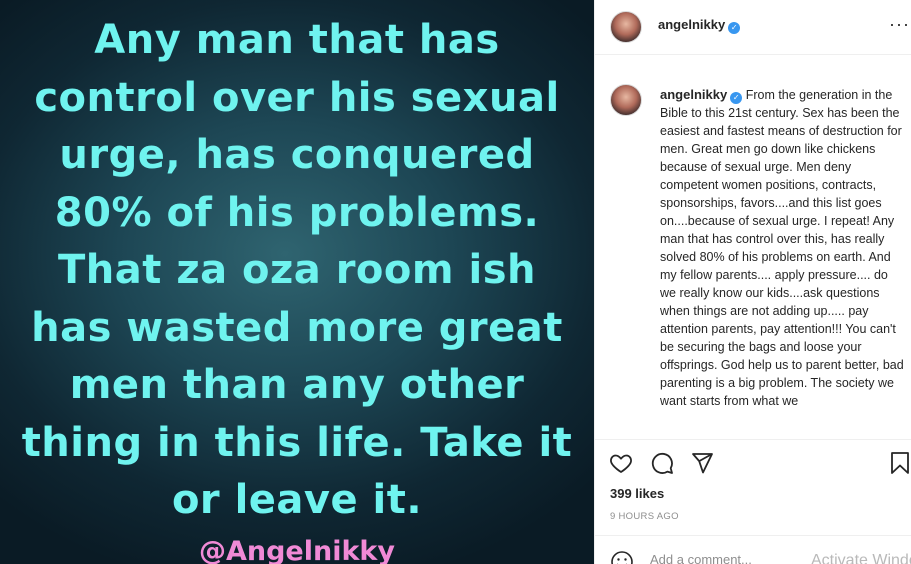 This screenshot has width=911, height=564. What do you see at coordinates (899, 465) in the screenshot?
I see `save-icon` at bounding box center [899, 465].